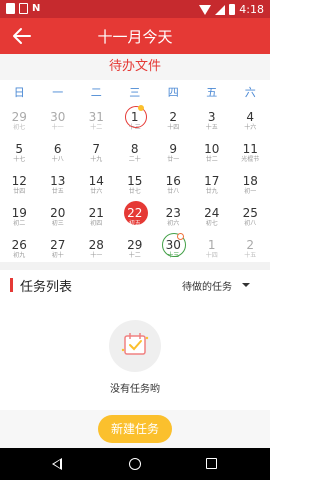 The width and height of the screenshot is (320, 480). What do you see at coordinates (232, 9) in the screenshot?
I see `battery-icon` at bounding box center [232, 9].